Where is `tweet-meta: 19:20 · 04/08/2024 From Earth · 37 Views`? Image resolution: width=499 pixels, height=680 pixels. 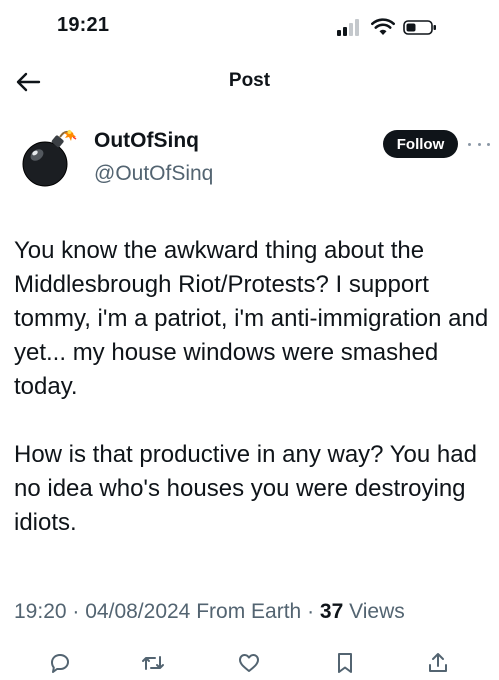 tweet-meta: 19:20 · 04/08/2024 From Earth · 37 Views is located at coordinates (254, 612).